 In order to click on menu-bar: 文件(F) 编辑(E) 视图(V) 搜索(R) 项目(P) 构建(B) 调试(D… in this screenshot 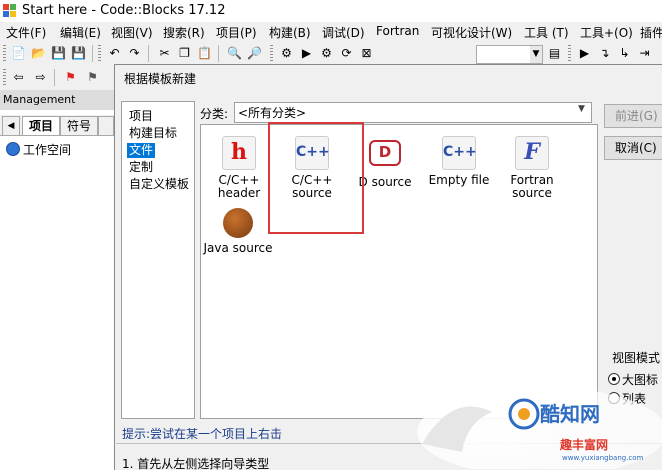, I will do `click(331, 32)`.